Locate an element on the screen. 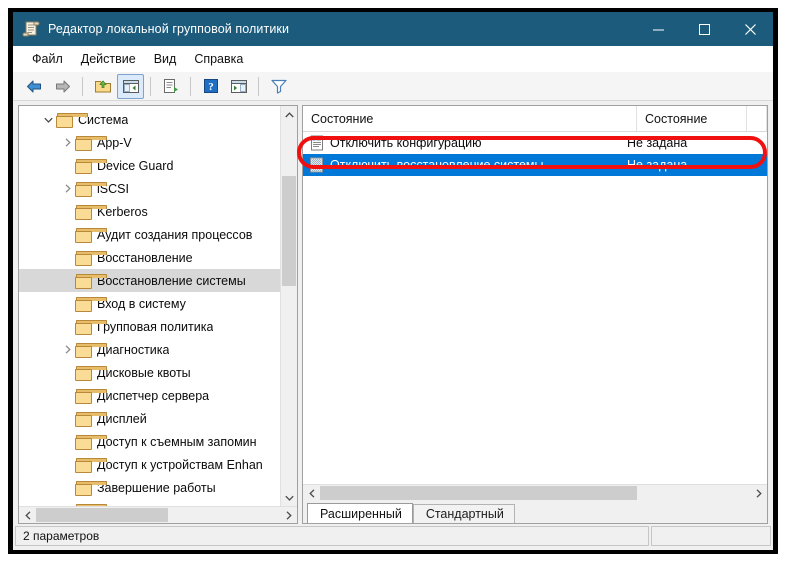 This screenshot has width=786, height=562. tree-hscroll-thumb is located at coordinates (102, 515).